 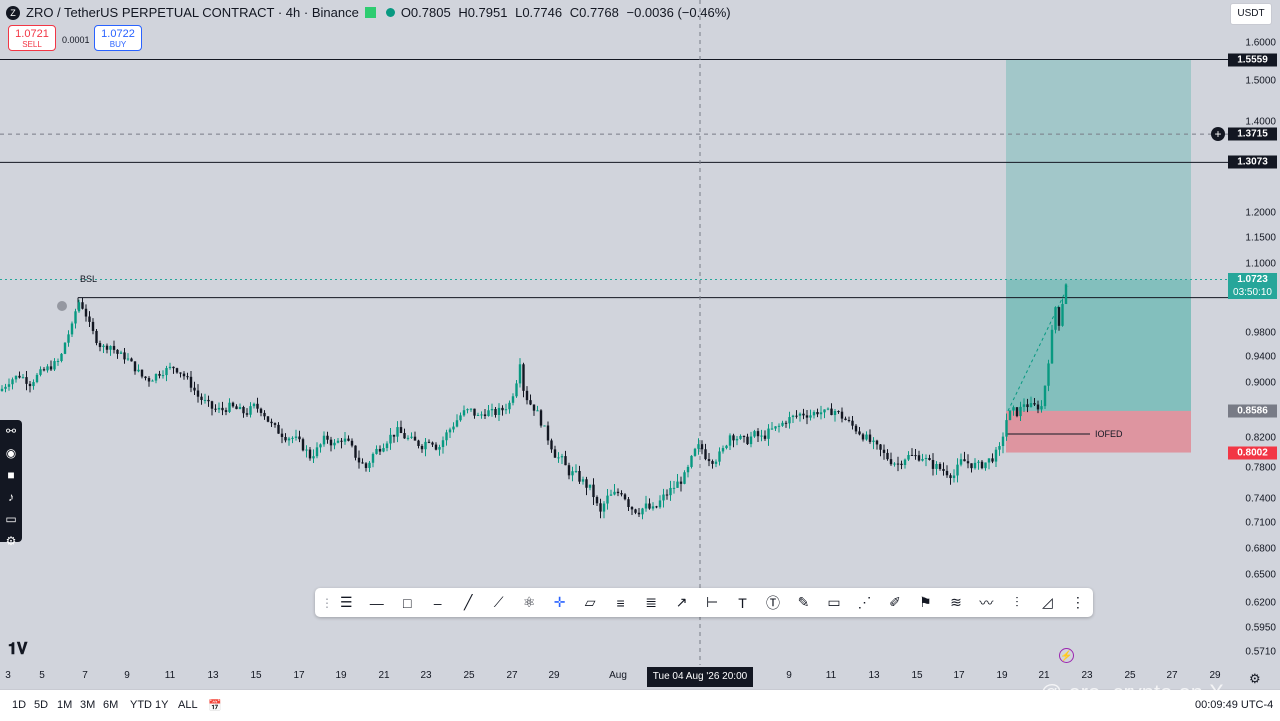 I want to click on rectangle-tool-icon: □, so click(x=407, y=603).